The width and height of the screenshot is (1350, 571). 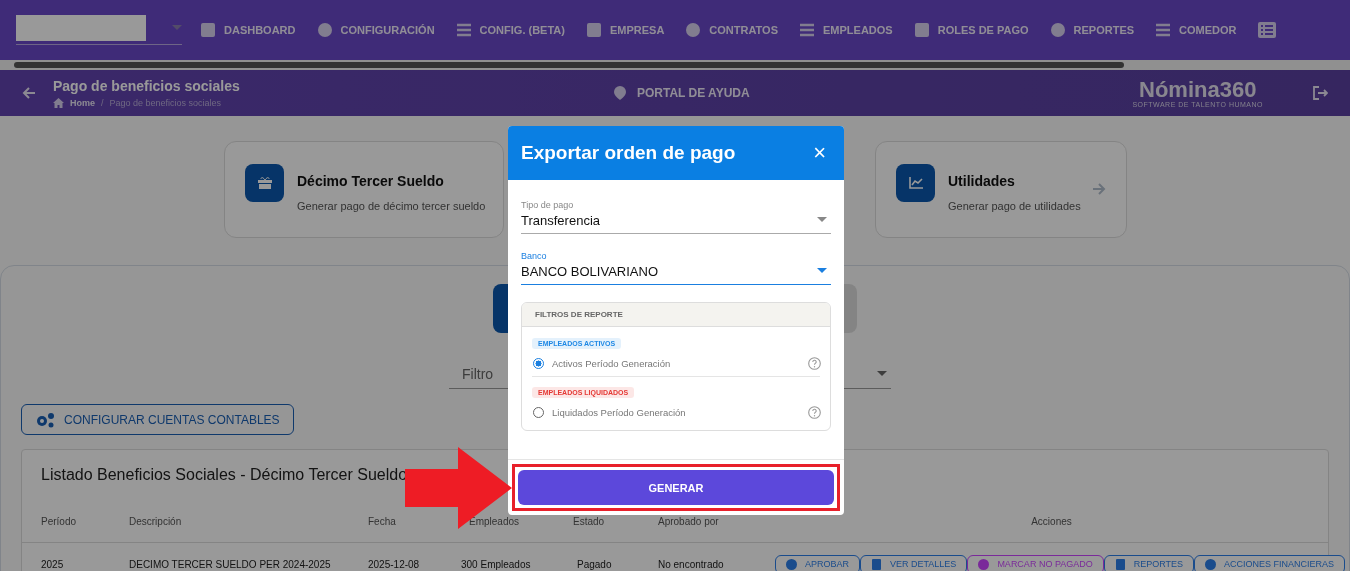 What do you see at coordinates (53, 564) in the screenshot?
I see `table-cell-text: 2025` at bounding box center [53, 564].